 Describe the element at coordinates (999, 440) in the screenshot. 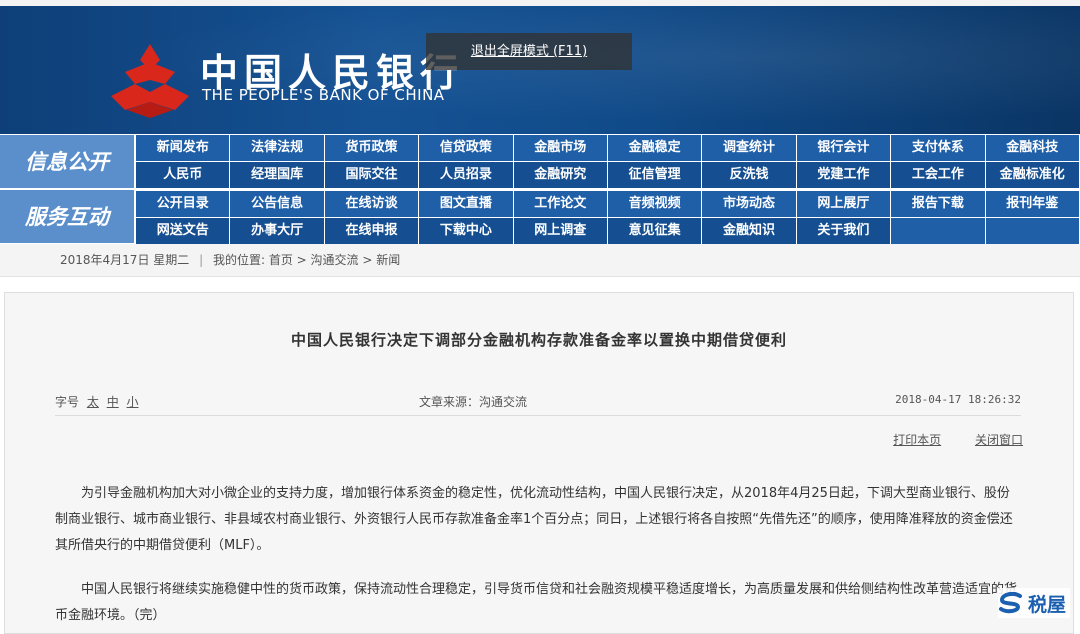

I see `close-window-link: 关闭窗口` at that location.